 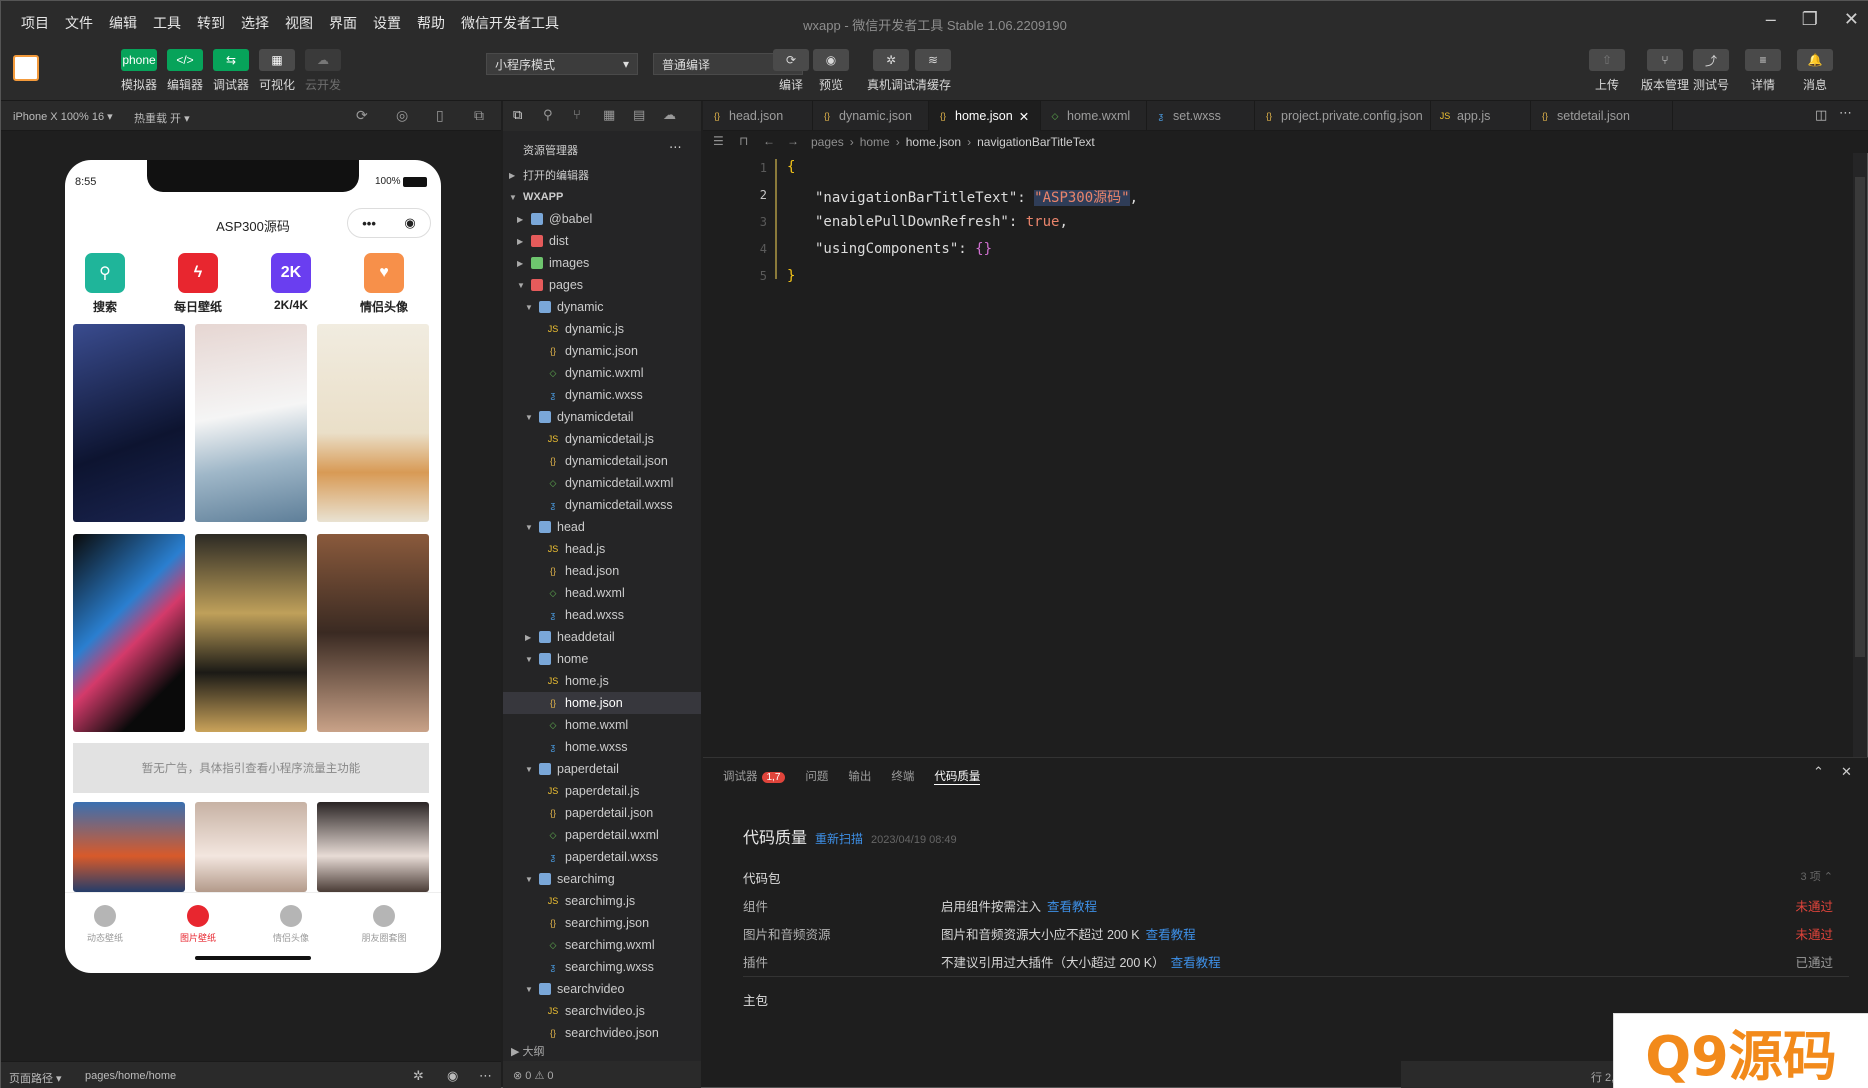 What do you see at coordinates (602, 175) in the screenshot?
I see `open-editors-section: ▶ 打开的编辑器` at bounding box center [602, 175].